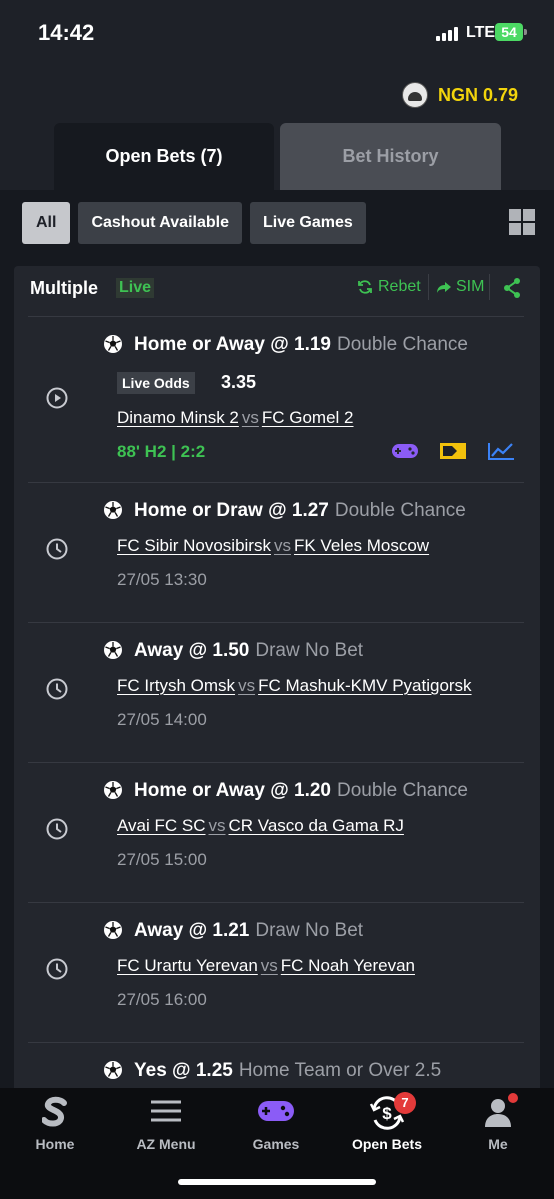  I want to click on live-stream-icon, so click(453, 451).